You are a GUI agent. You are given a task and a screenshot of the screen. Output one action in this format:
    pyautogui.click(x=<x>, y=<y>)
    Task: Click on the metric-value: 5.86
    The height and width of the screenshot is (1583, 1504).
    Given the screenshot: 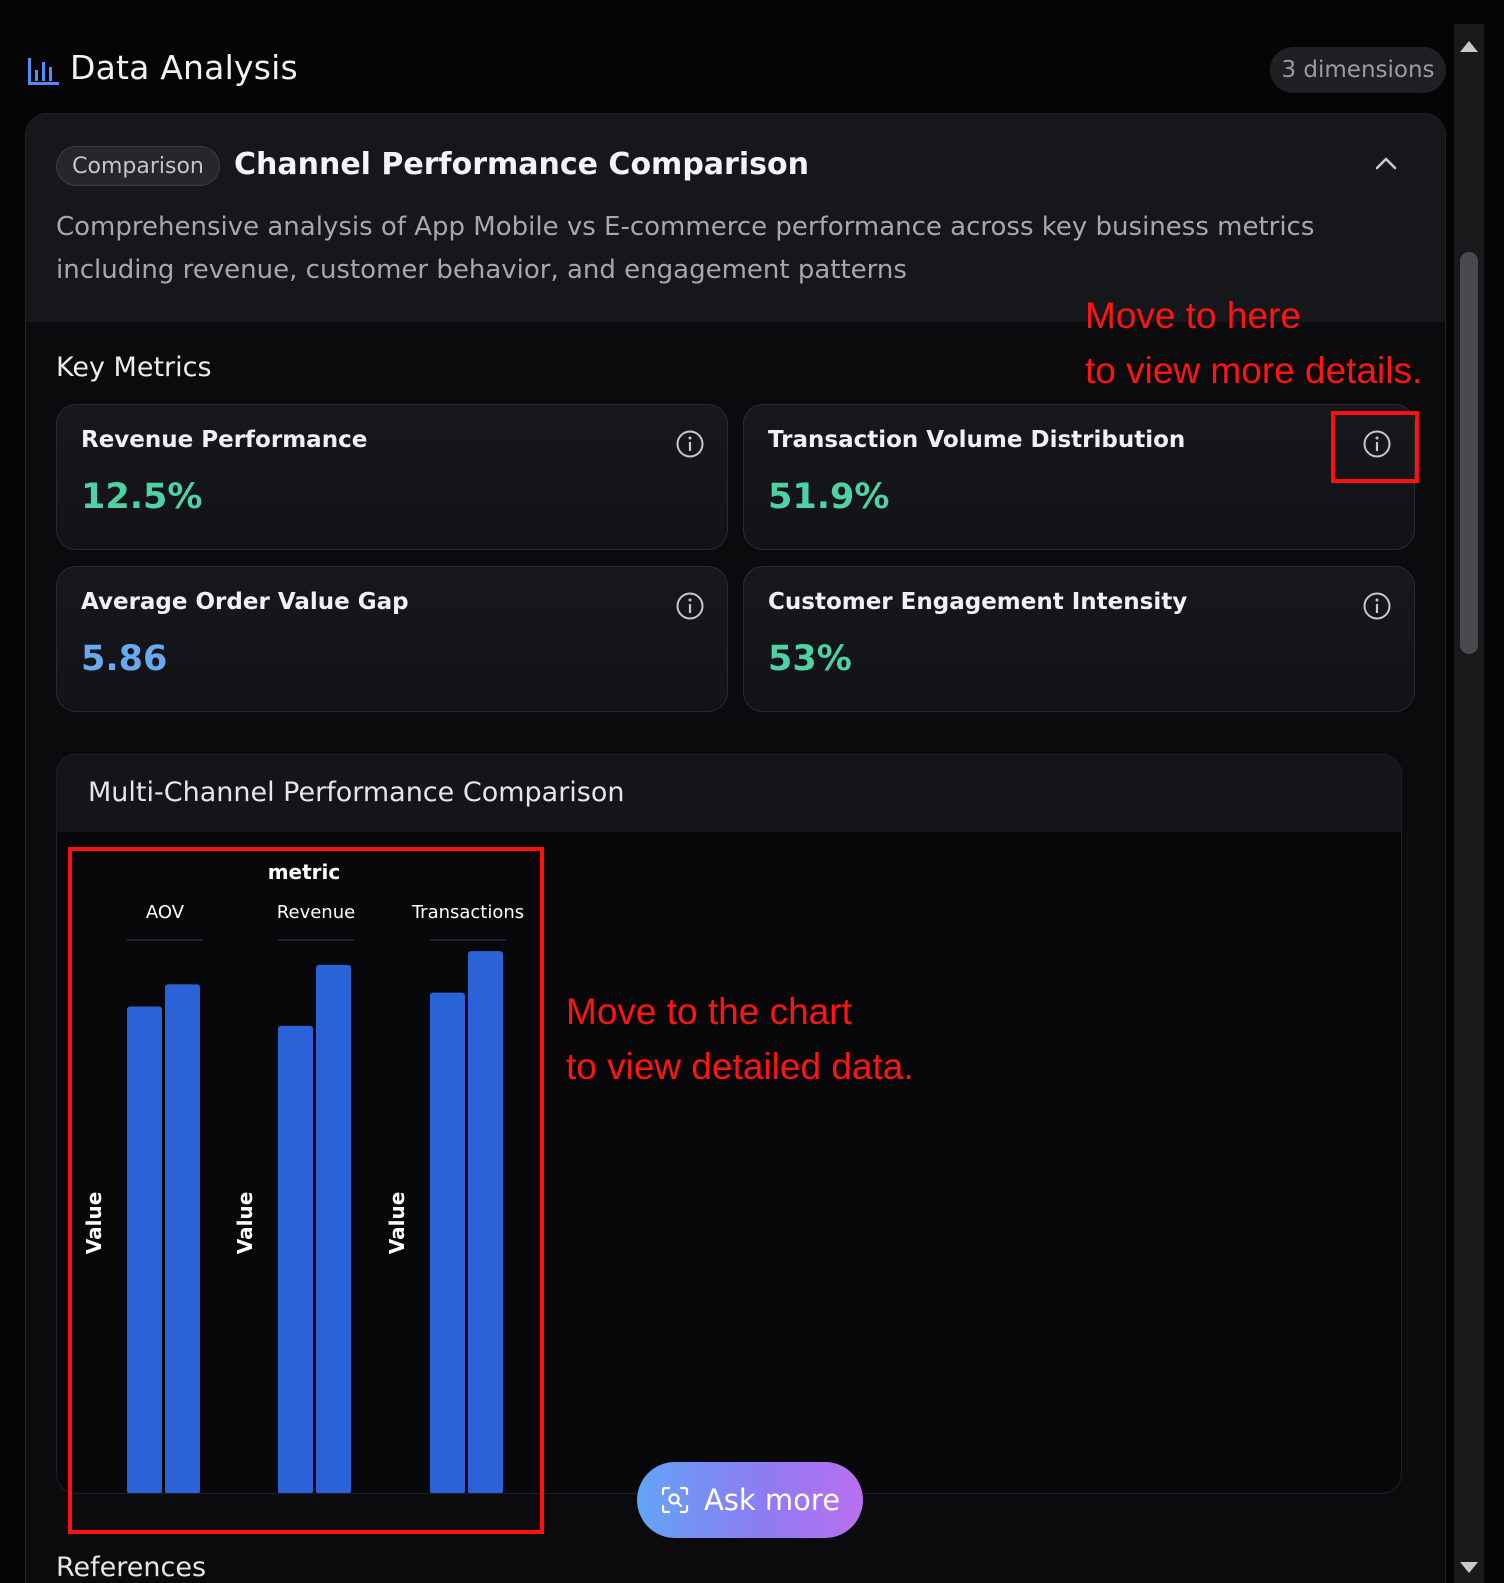 What is the action you would take?
    pyautogui.click(x=124, y=659)
    